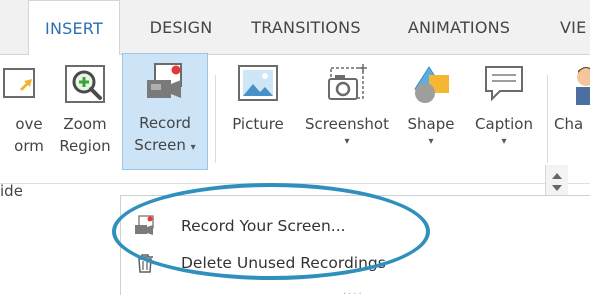  I want to click on tab-animations: ANIMATIONS, so click(459, 27).